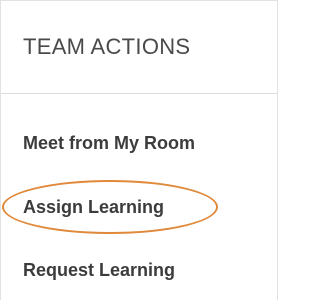  Describe the element at coordinates (93, 207) in the screenshot. I see `assign-learning-link: Assign Learning` at that location.